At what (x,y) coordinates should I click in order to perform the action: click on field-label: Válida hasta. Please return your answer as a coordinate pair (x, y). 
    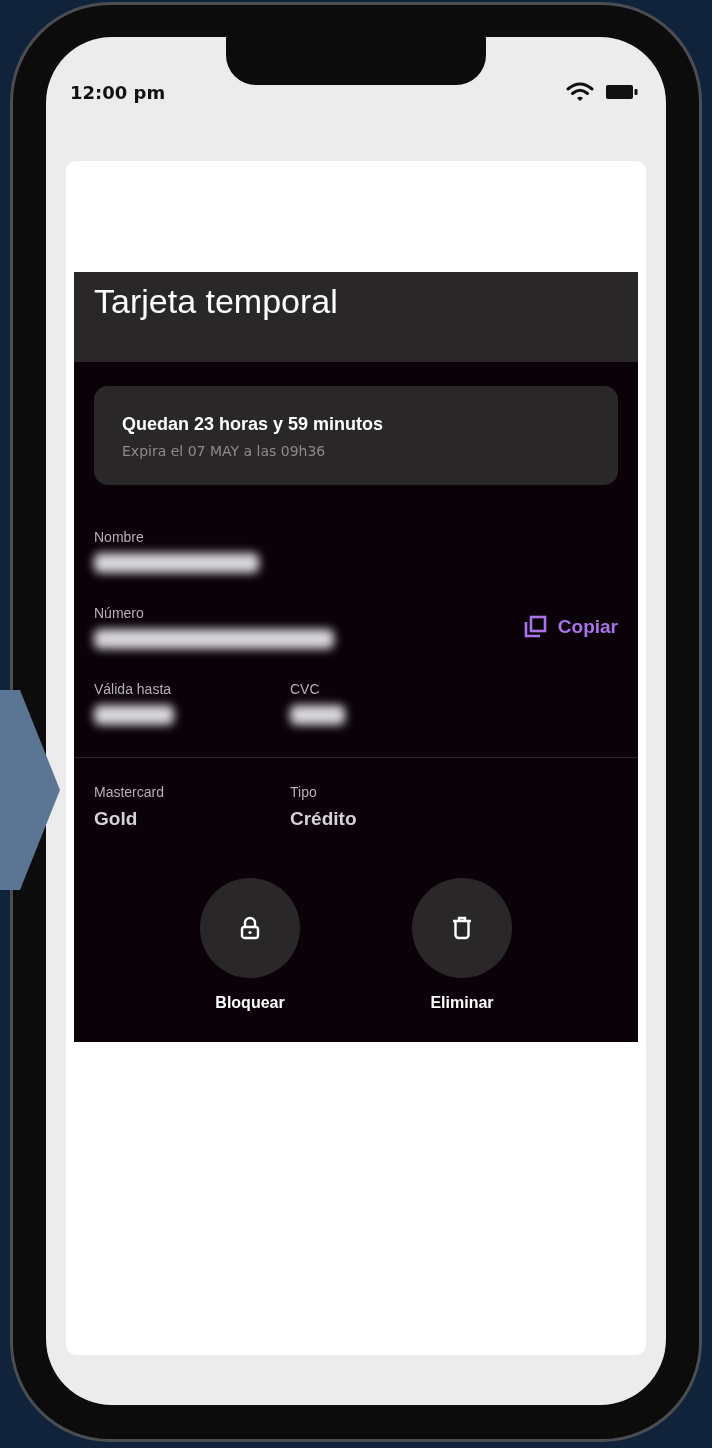
    Looking at the image, I should click on (133, 689).